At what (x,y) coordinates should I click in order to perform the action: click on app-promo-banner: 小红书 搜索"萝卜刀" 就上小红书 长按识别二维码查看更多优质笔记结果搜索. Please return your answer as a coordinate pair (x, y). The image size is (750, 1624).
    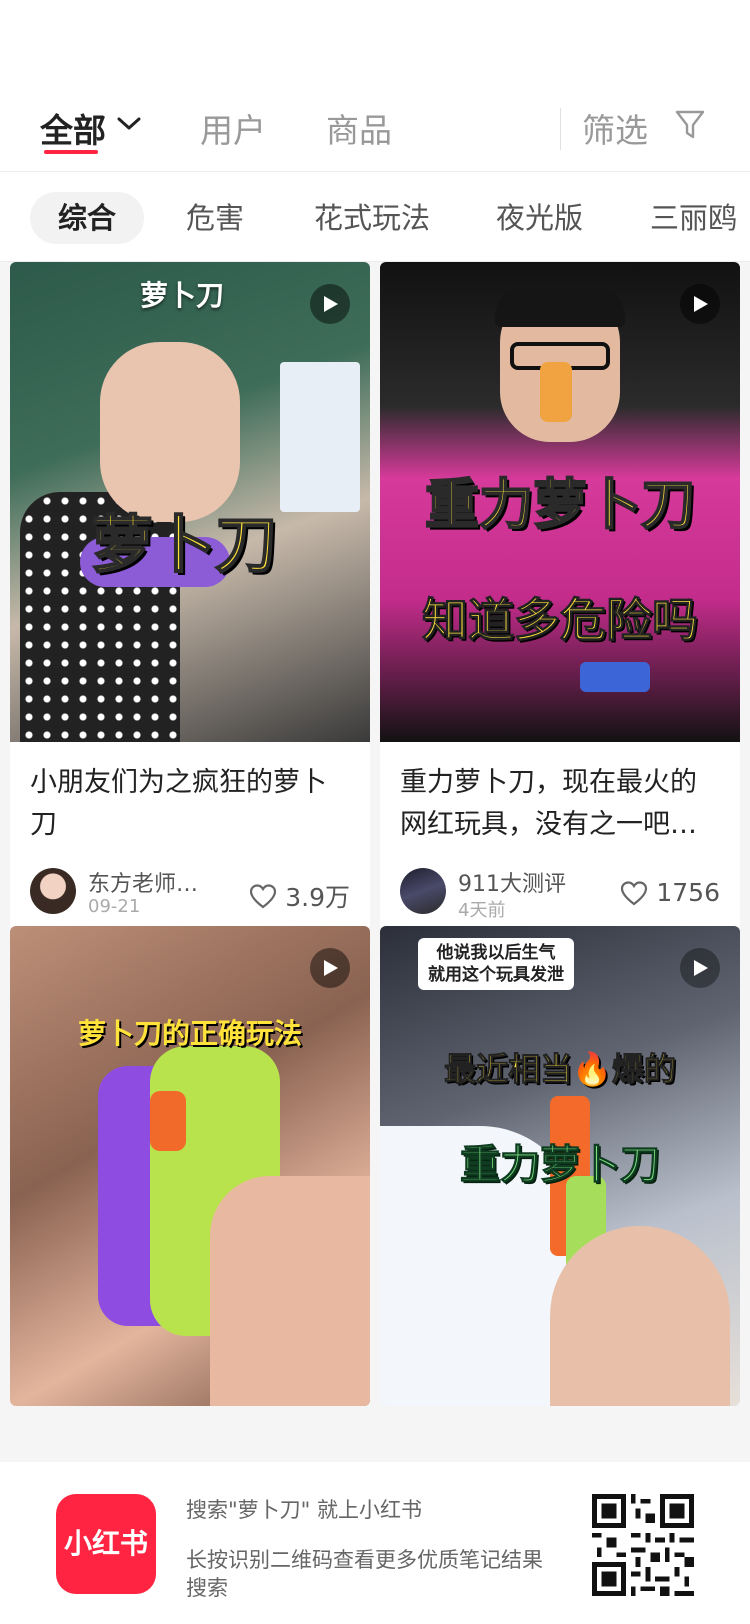
    Looking at the image, I should click on (375, 1545).